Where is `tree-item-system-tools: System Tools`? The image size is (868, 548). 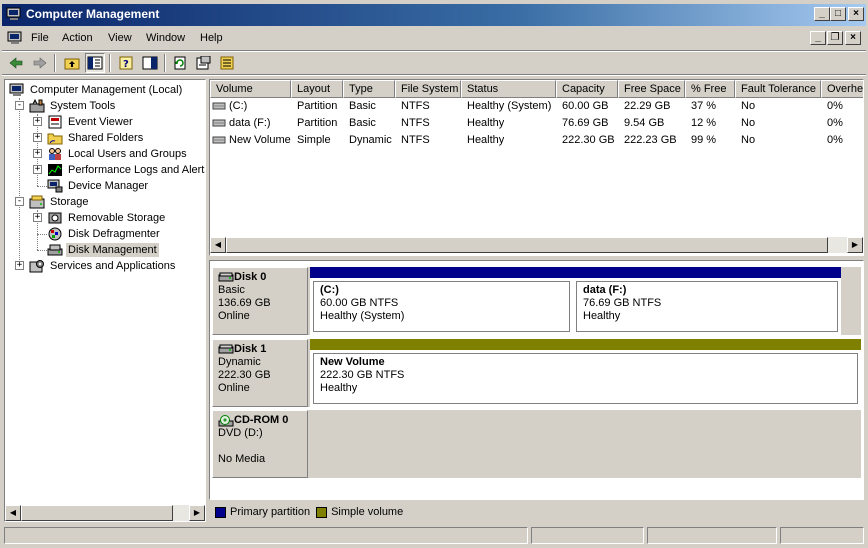 tree-item-system-tools: System Tools is located at coordinates (73, 106).